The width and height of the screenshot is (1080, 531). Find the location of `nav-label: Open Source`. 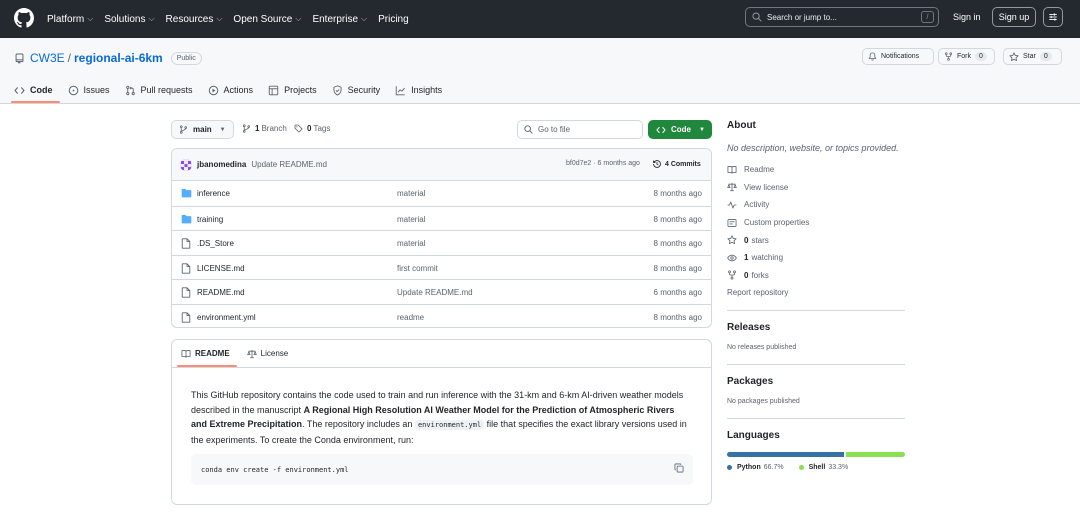

nav-label: Open Source is located at coordinates (263, 19).